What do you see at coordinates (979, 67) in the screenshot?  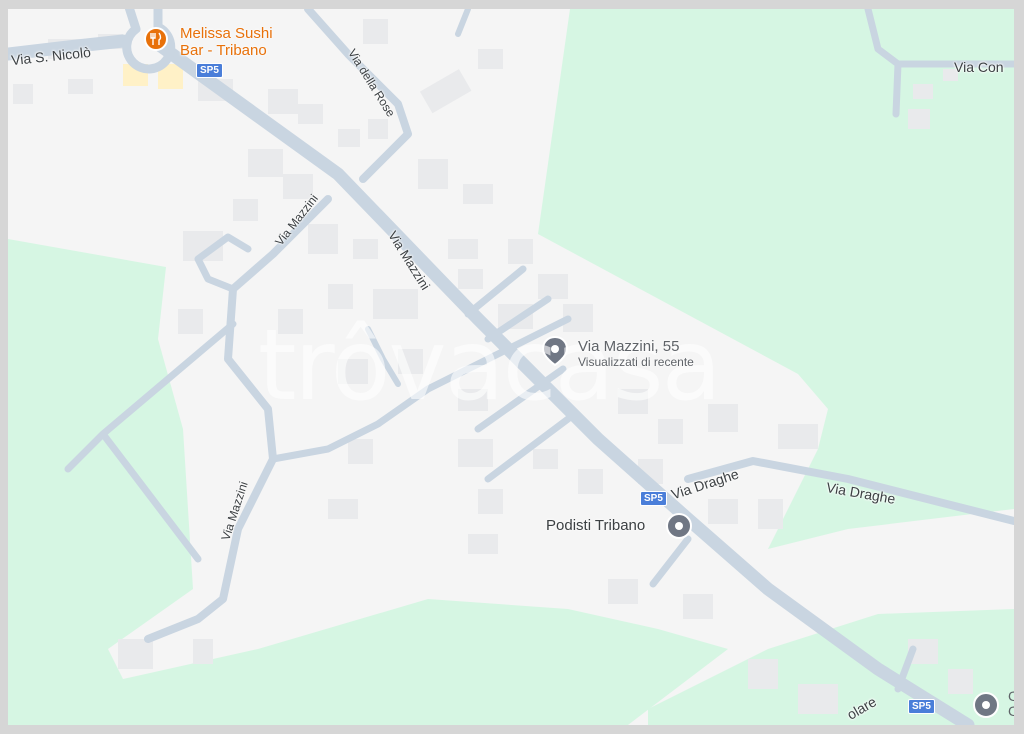 I see `street-label-via-con: Via Con` at bounding box center [979, 67].